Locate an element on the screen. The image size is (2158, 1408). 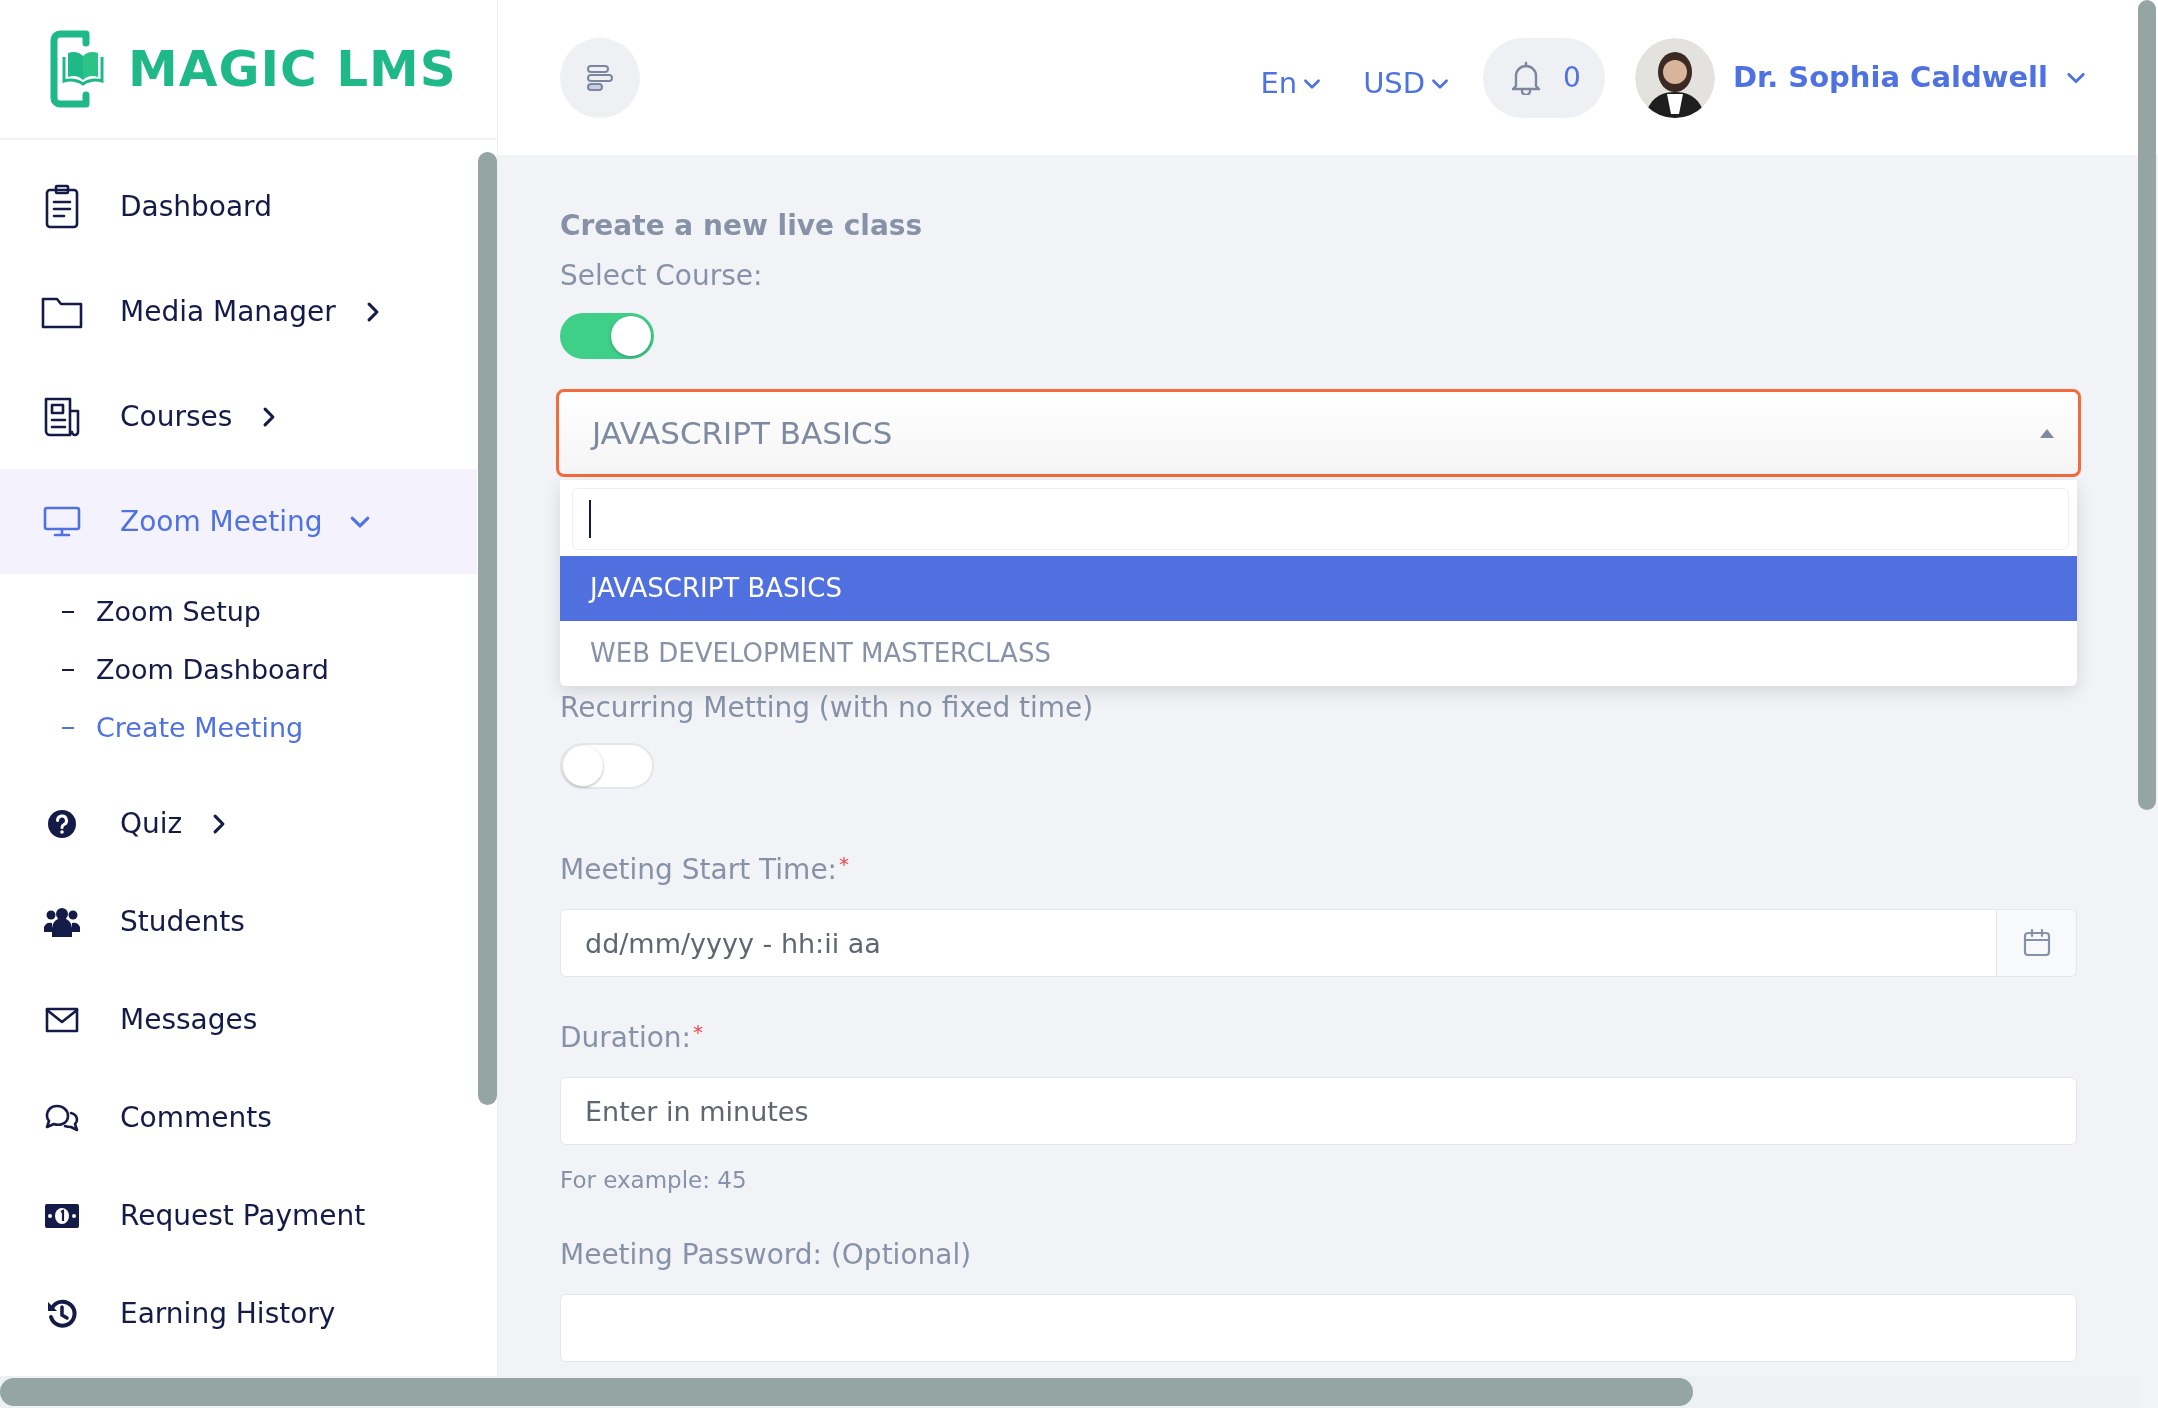
sidebar-item: Quiz is located at coordinates (238, 824).